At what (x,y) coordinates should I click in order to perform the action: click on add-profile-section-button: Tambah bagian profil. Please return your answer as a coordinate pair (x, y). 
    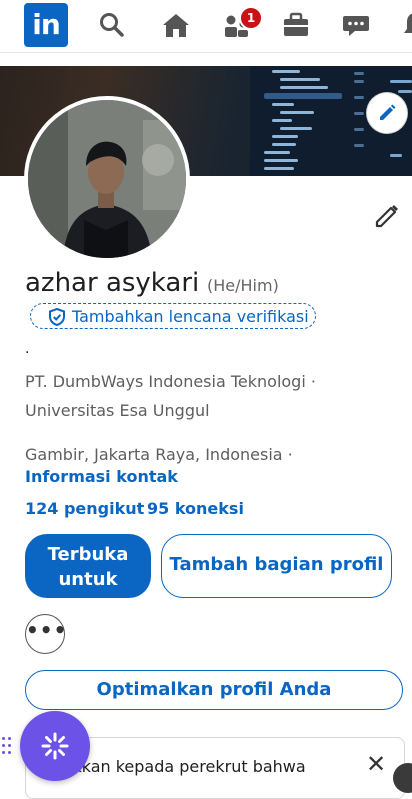
    Looking at the image, I should click on (276, 566).